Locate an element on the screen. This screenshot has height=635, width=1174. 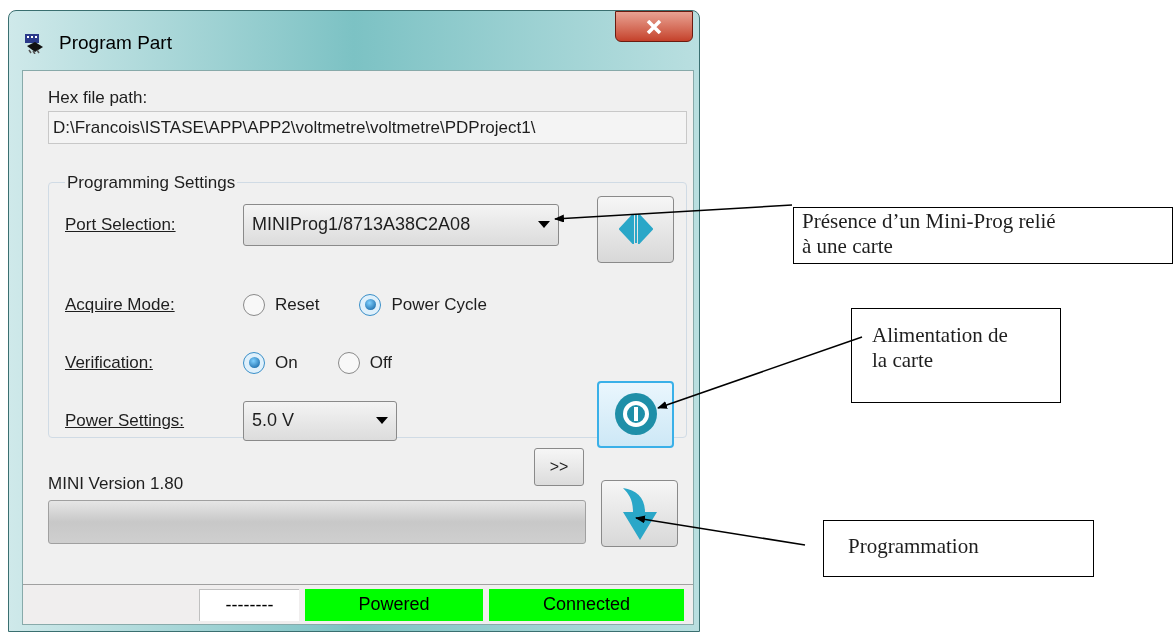
field-label: Verification: is located at coordinates (109, 362).